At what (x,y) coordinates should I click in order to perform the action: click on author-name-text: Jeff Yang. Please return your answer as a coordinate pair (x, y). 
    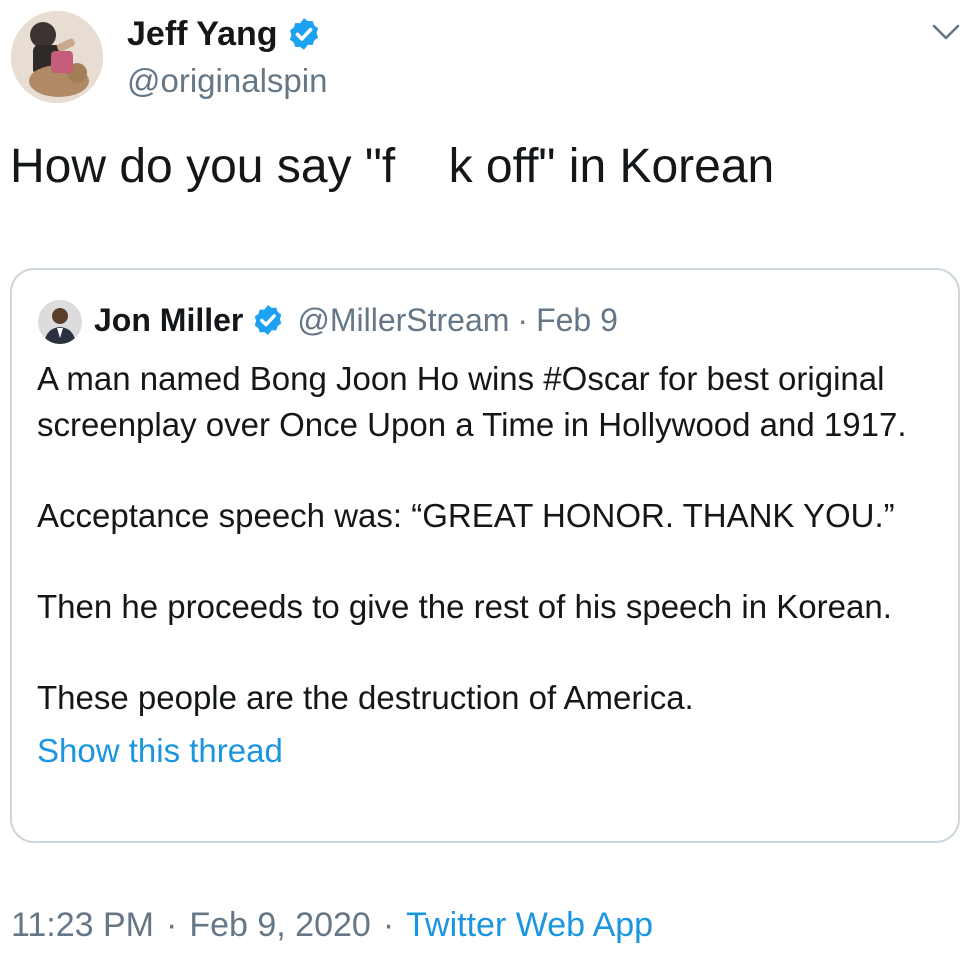
    Looking at the image, I should click on (202, 34).